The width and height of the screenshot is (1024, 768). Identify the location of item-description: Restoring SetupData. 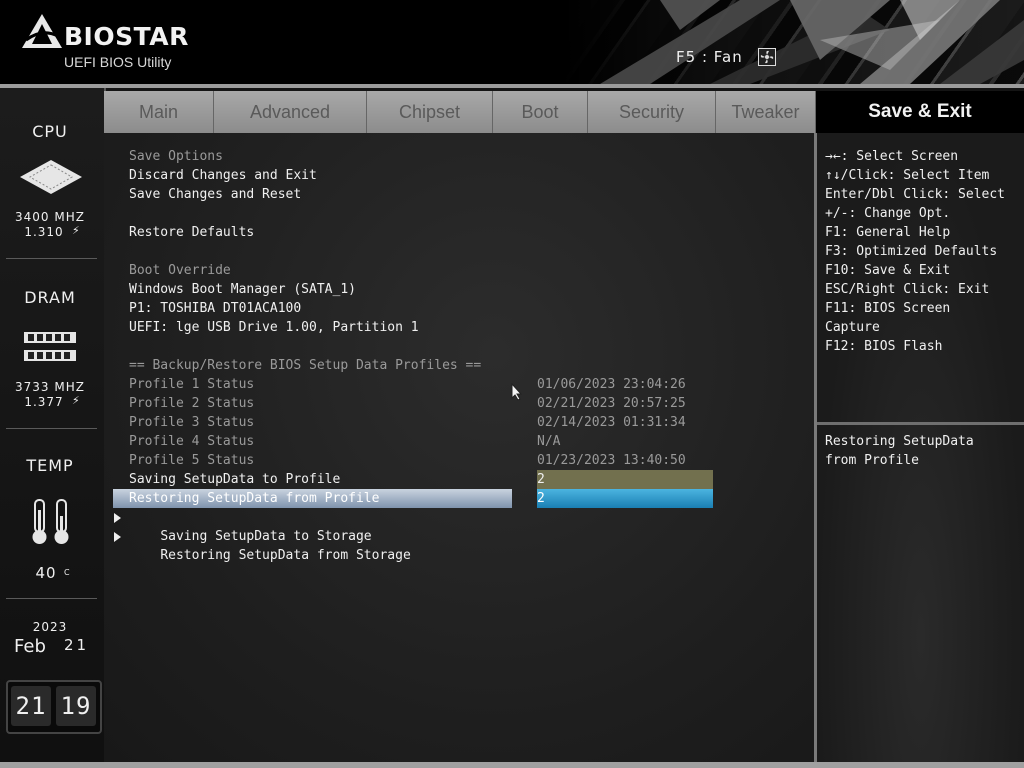
(899, 441).